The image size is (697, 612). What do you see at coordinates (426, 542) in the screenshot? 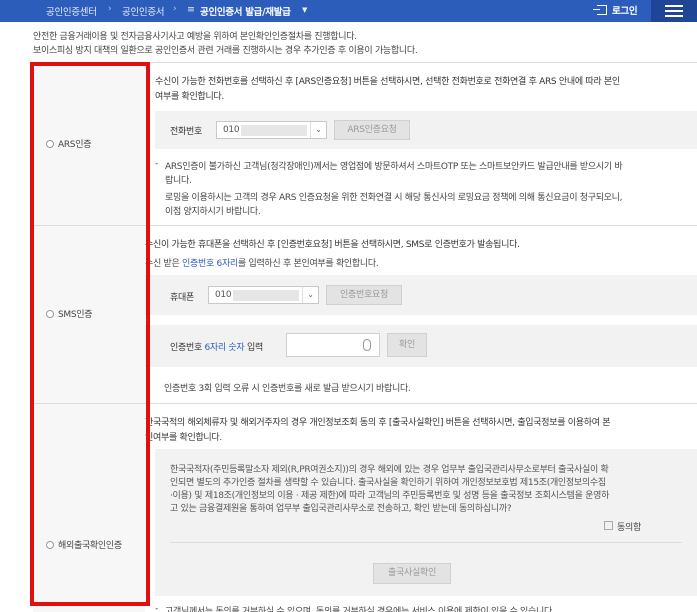
I see `divider` at bounding box center [426, 542].